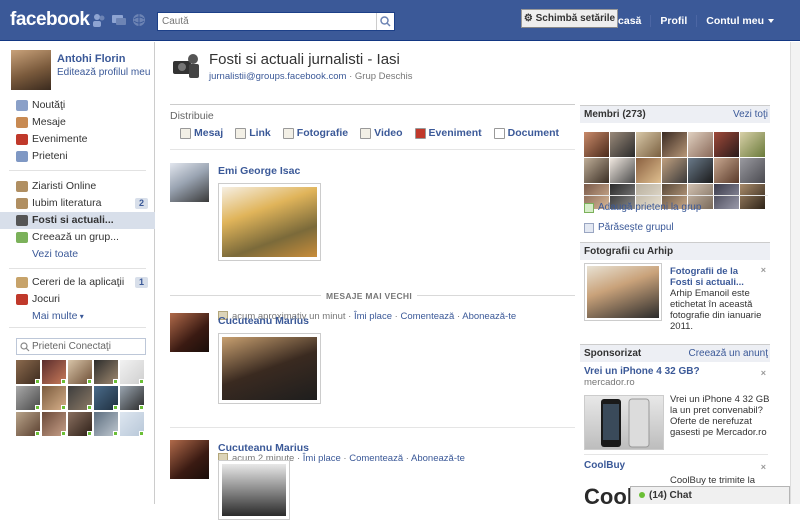 This screenshot has width=800, height=520. Describe the element at coordinates (77, 299) in the screenshot. I see `nav-item-games: Jocuri` at that location.